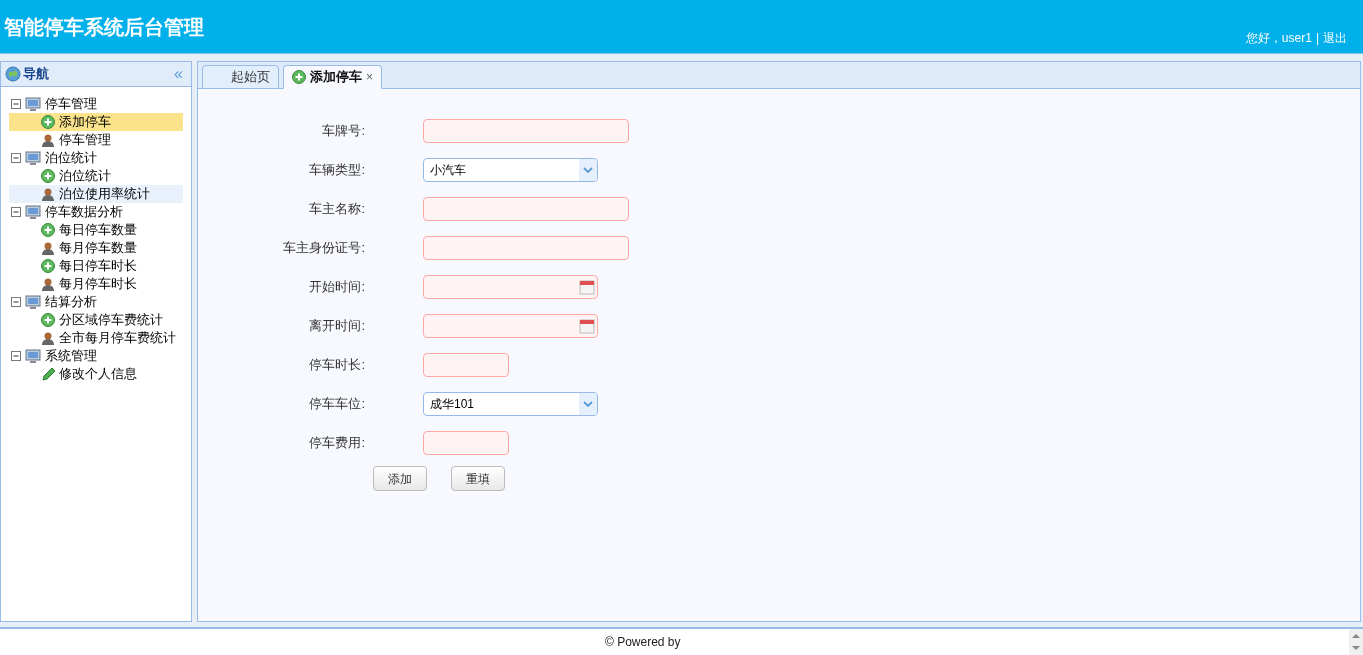  What do you see at coordinates (96, 140) in the screenshot?
I see `tree-item: 停车管理` at bounding box center [96, 140].